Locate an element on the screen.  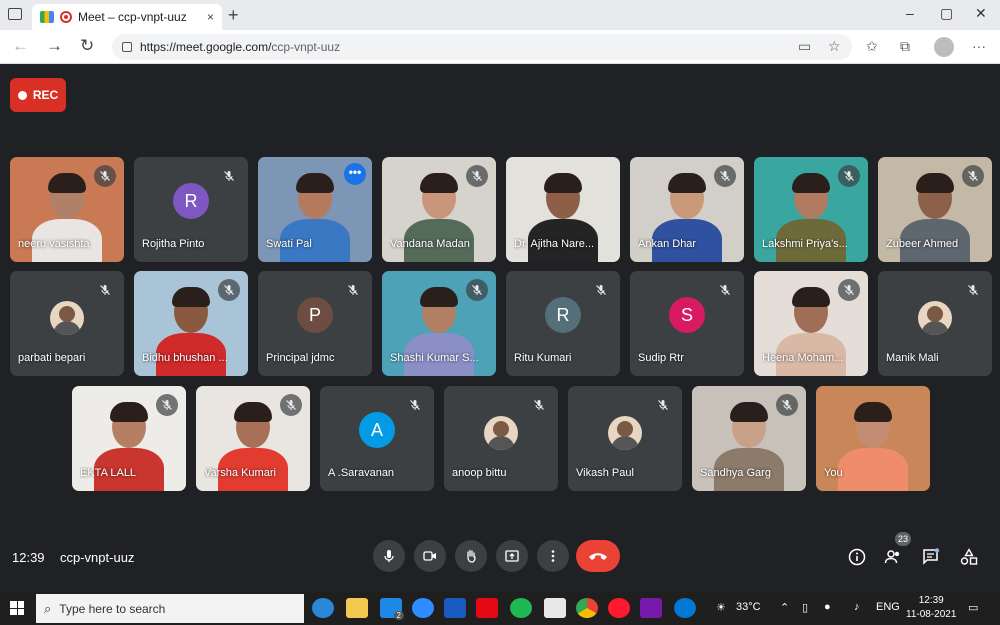
back-arrow-icon: ← is located at coordinates (20, 46).